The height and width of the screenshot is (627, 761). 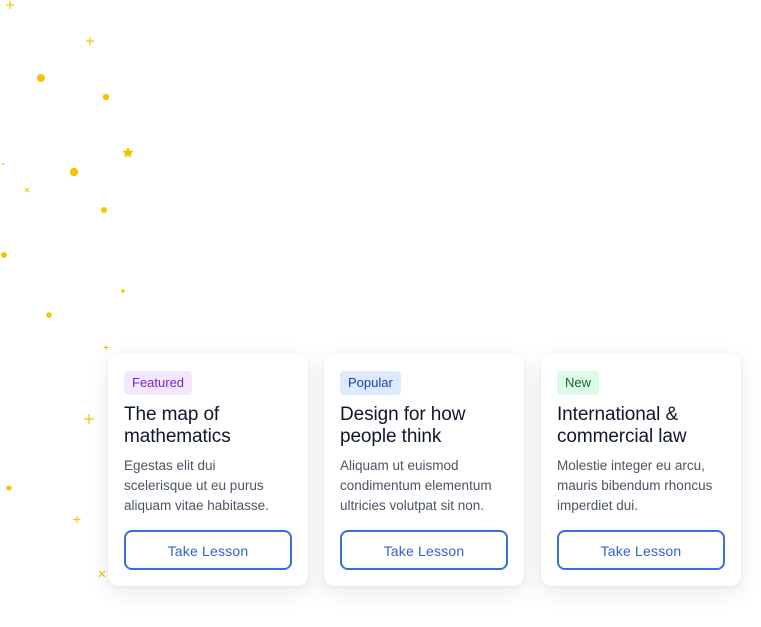 What do you see at coordinates (170, 465) in the screenshot?
I see `card-description-line: Egestas elit dui` at bounding box center [170, 465].